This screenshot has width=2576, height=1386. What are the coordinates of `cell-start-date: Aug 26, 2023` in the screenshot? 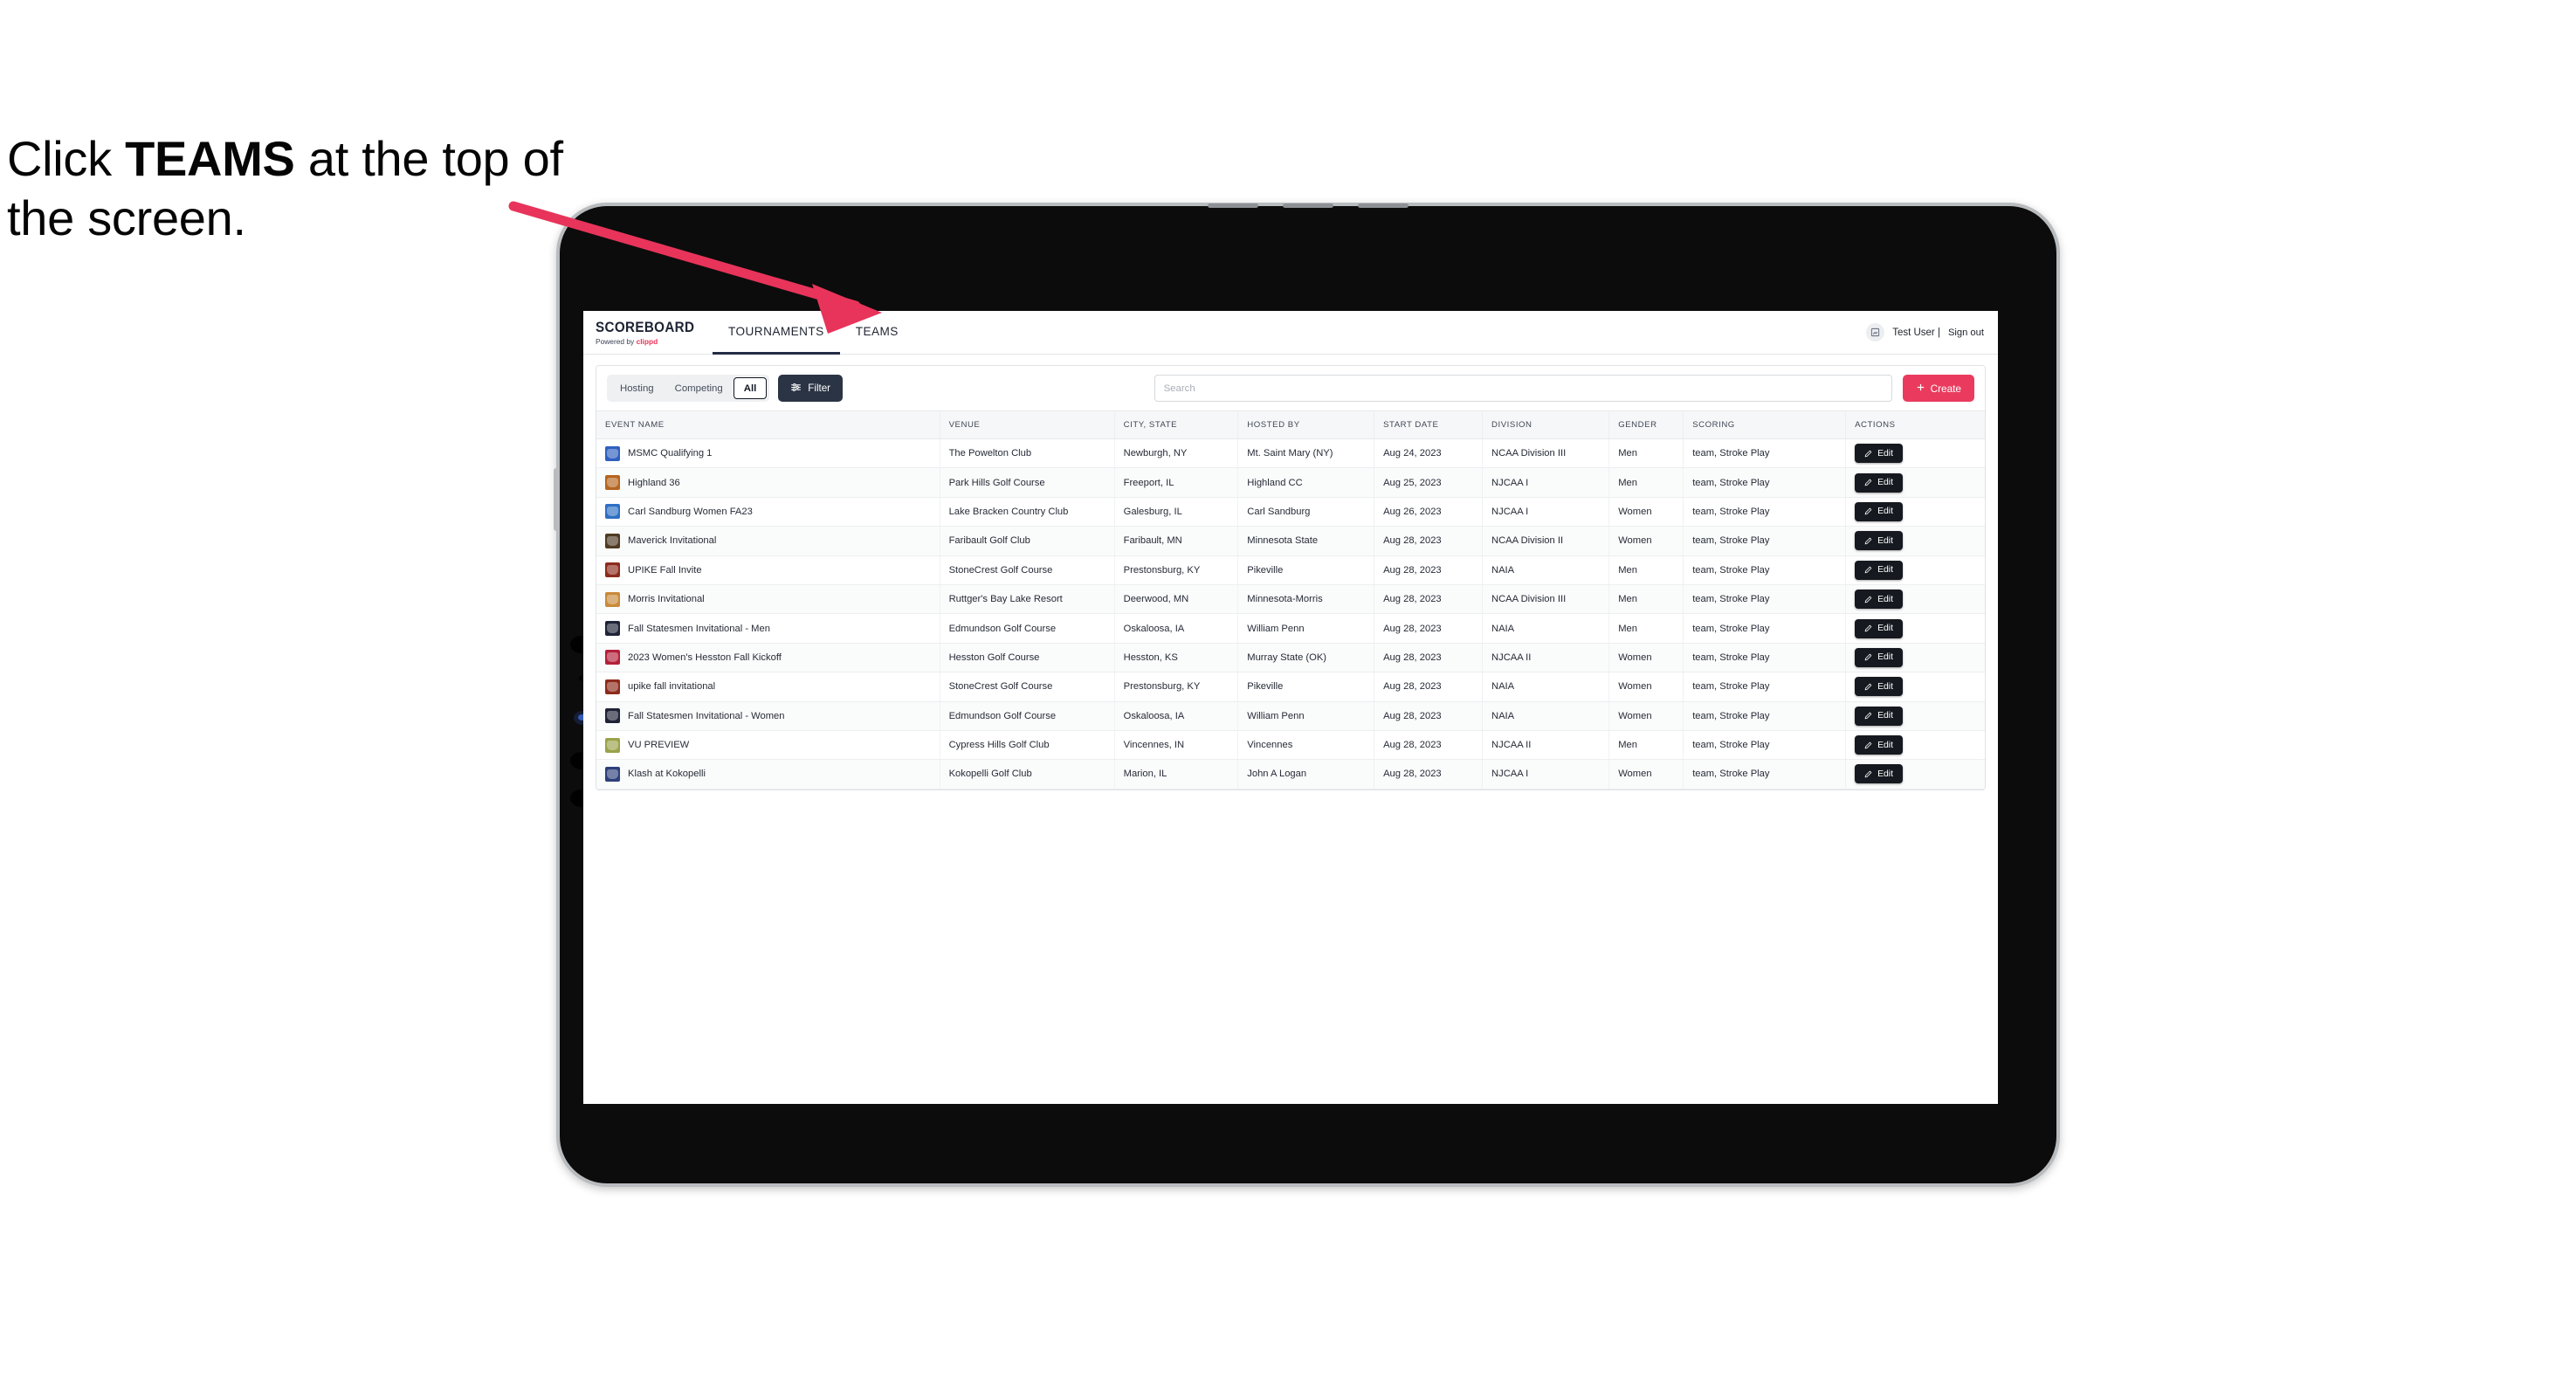 It's located at (1429, 512).